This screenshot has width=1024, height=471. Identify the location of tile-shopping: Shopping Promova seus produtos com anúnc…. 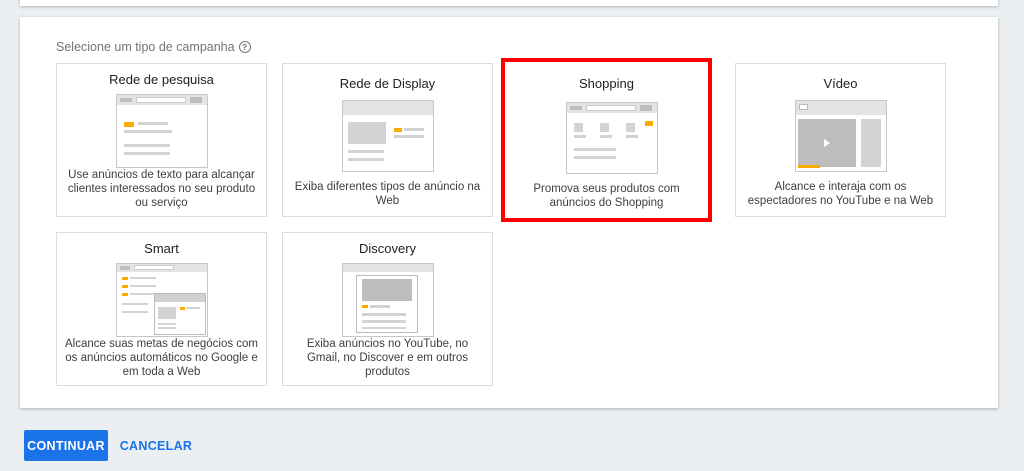
(606, 140).